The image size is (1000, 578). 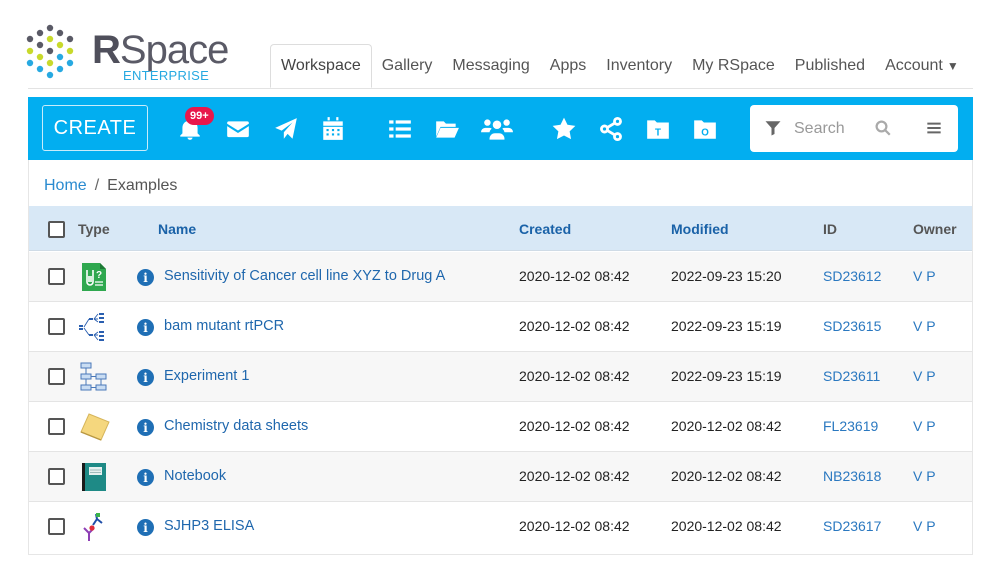 What do you see at coordinates (94, 377) in the screenshot?
I see `flowchart-icon` at bounding box center [94, 377].